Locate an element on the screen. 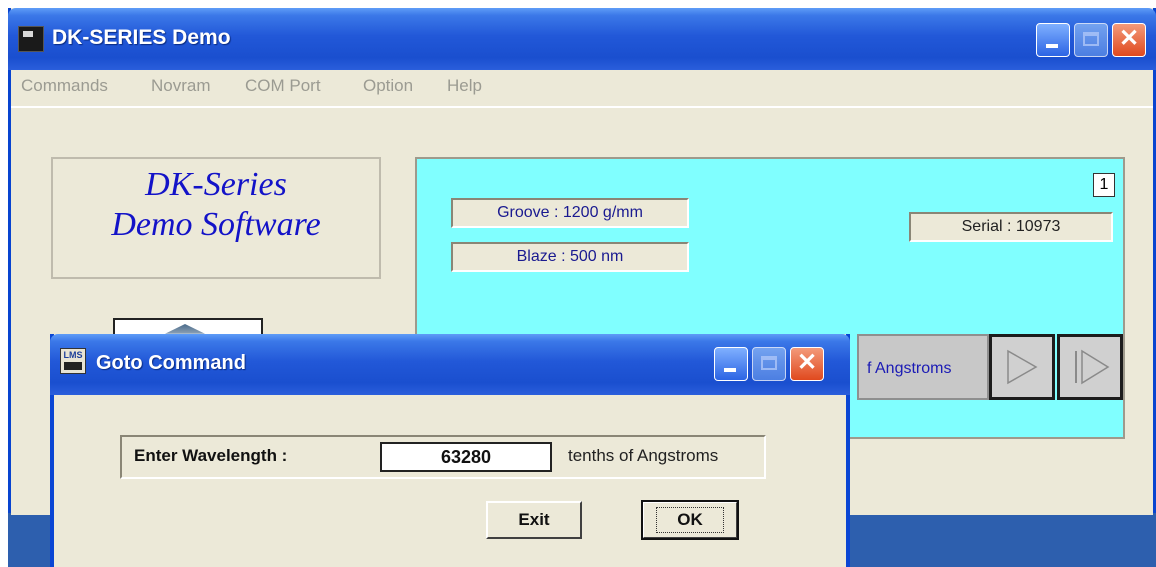 The height and width of the screenshot is (567, 1156). main-titlebar: DK-SERIES Demo ✕ is located at coordinates (582, 39).